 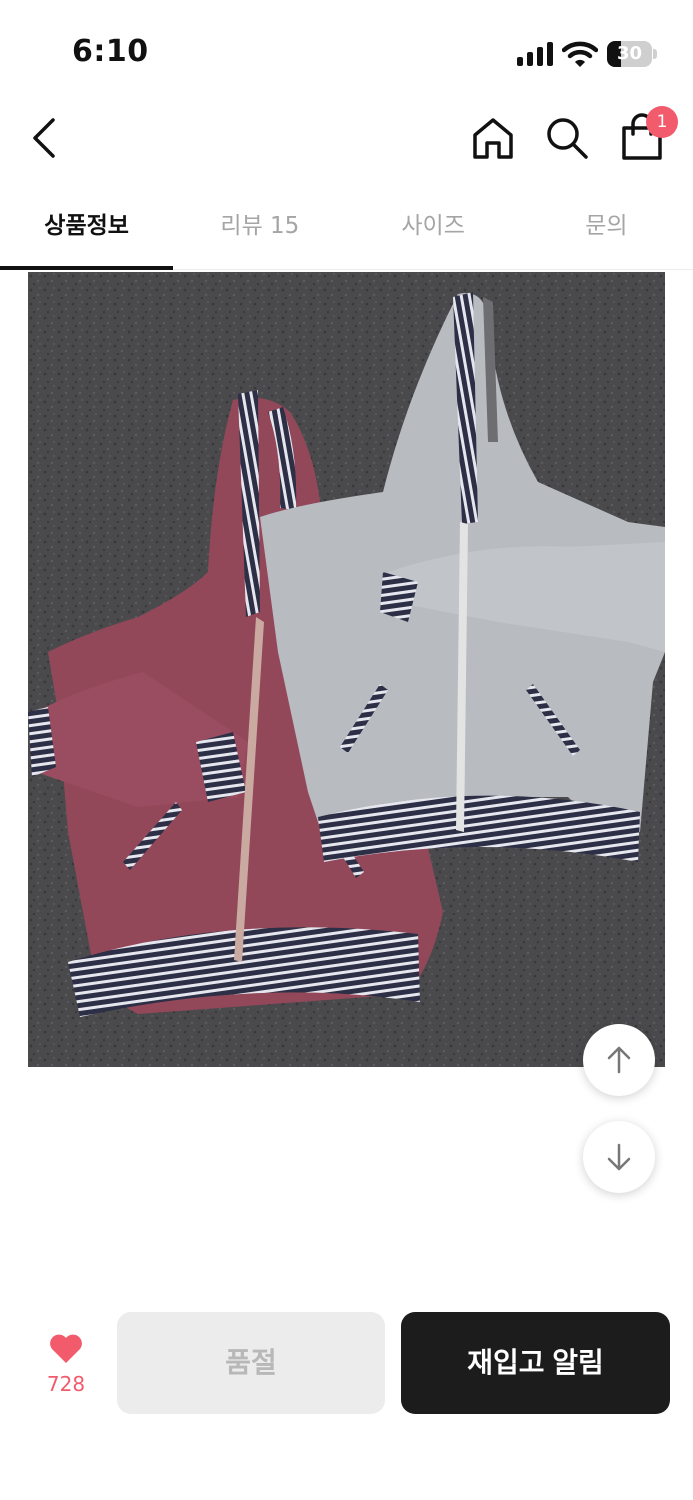 I want to click on soldout-button: 품절, so click(x=251, y=1363).